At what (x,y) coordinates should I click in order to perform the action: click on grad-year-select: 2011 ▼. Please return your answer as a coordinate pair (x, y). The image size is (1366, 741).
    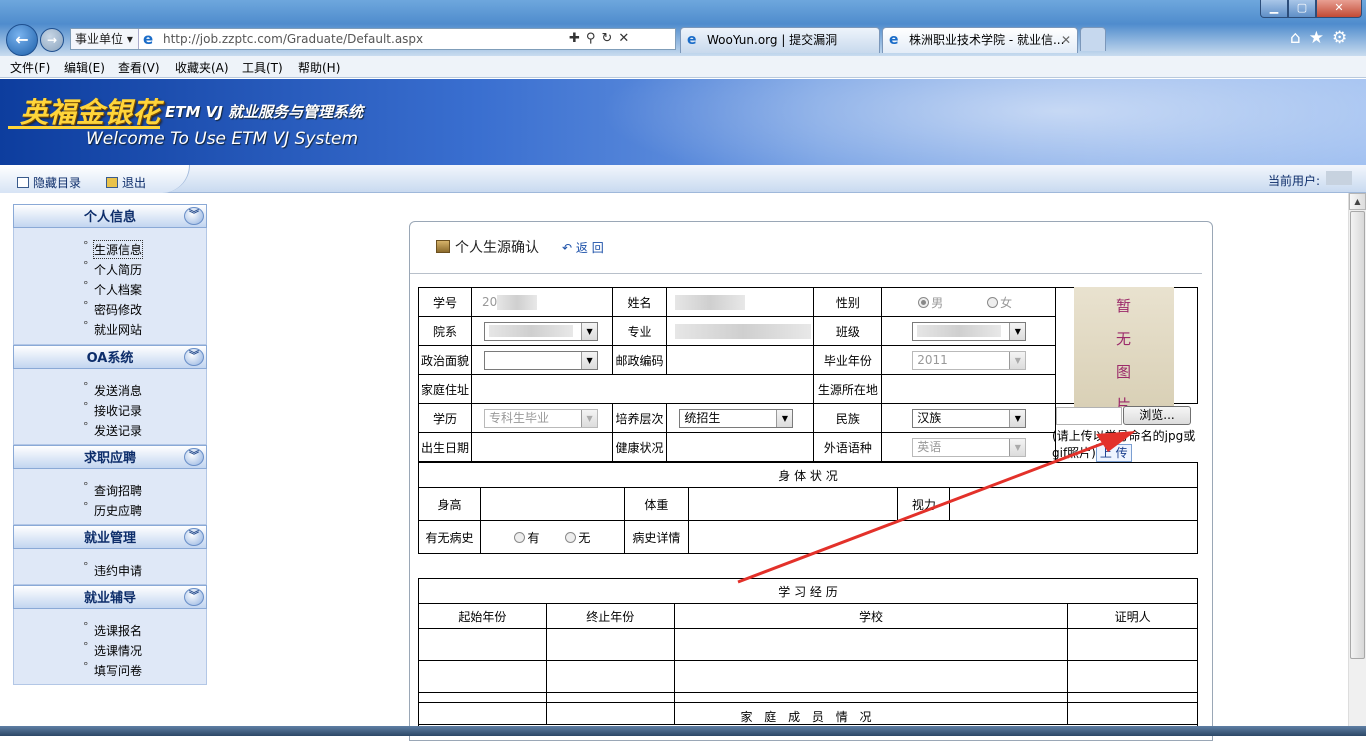
    Looking at the image, I should click on (969, 360).